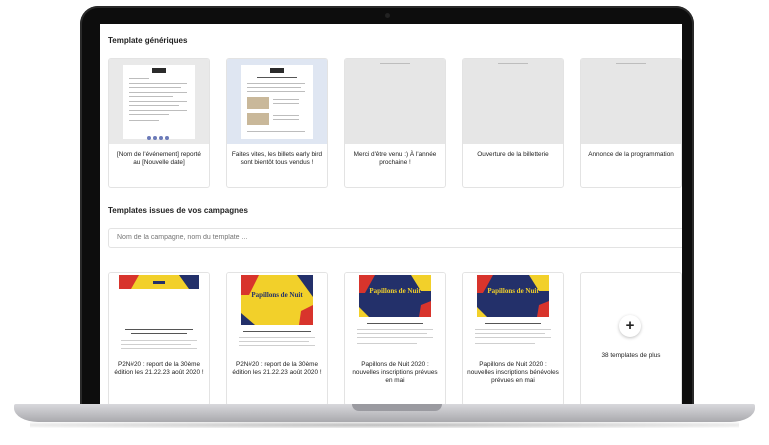  What do you see at coordinates (631, 338) in the screenshot?
I see `more-templates-card: + 38 templates de plus` at bounding box center [631, 338].